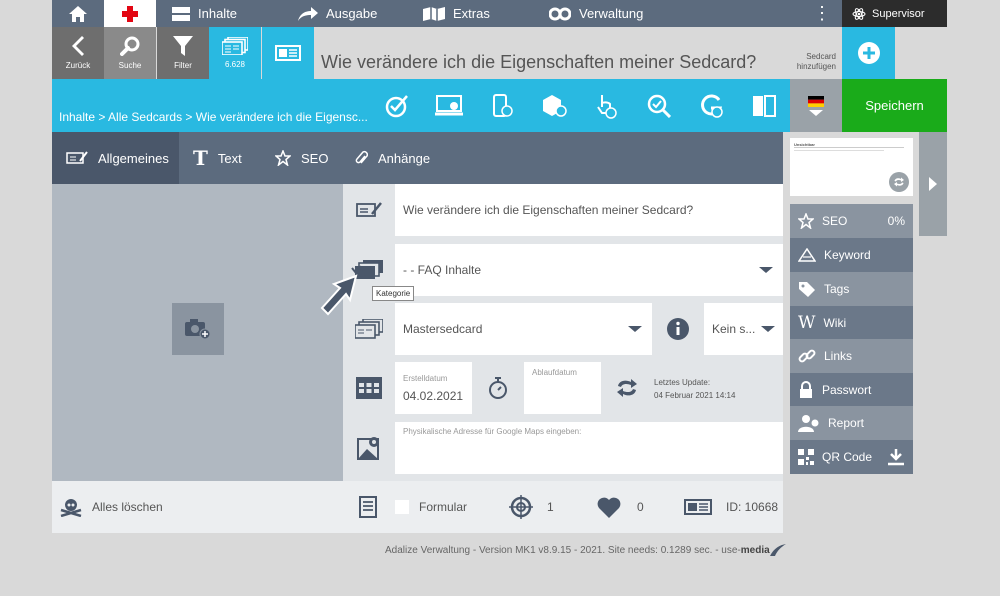 This screenshot has width=1000, height=596. I want to click on count-label: 6.628, so click(235, 64).